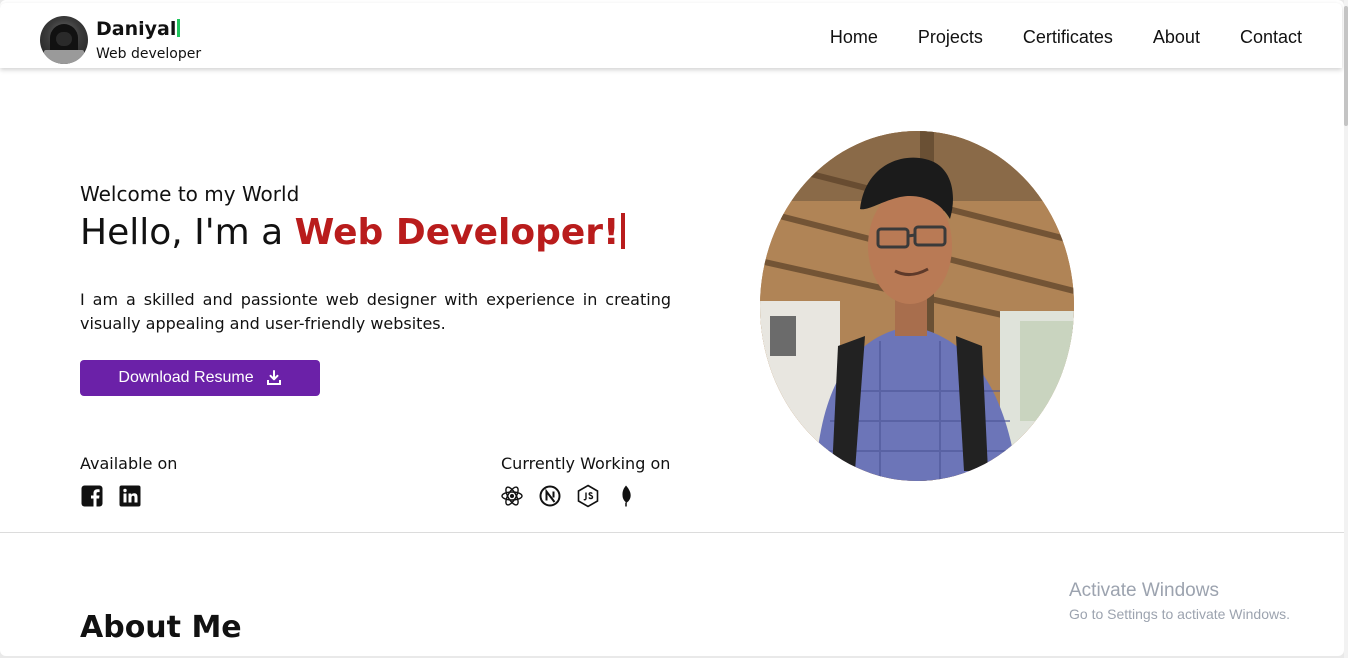  Describe the element at coordinates (187, 232) in the screenshot. I see `hero-heading-prefix: Hello, I'm a` at that location.